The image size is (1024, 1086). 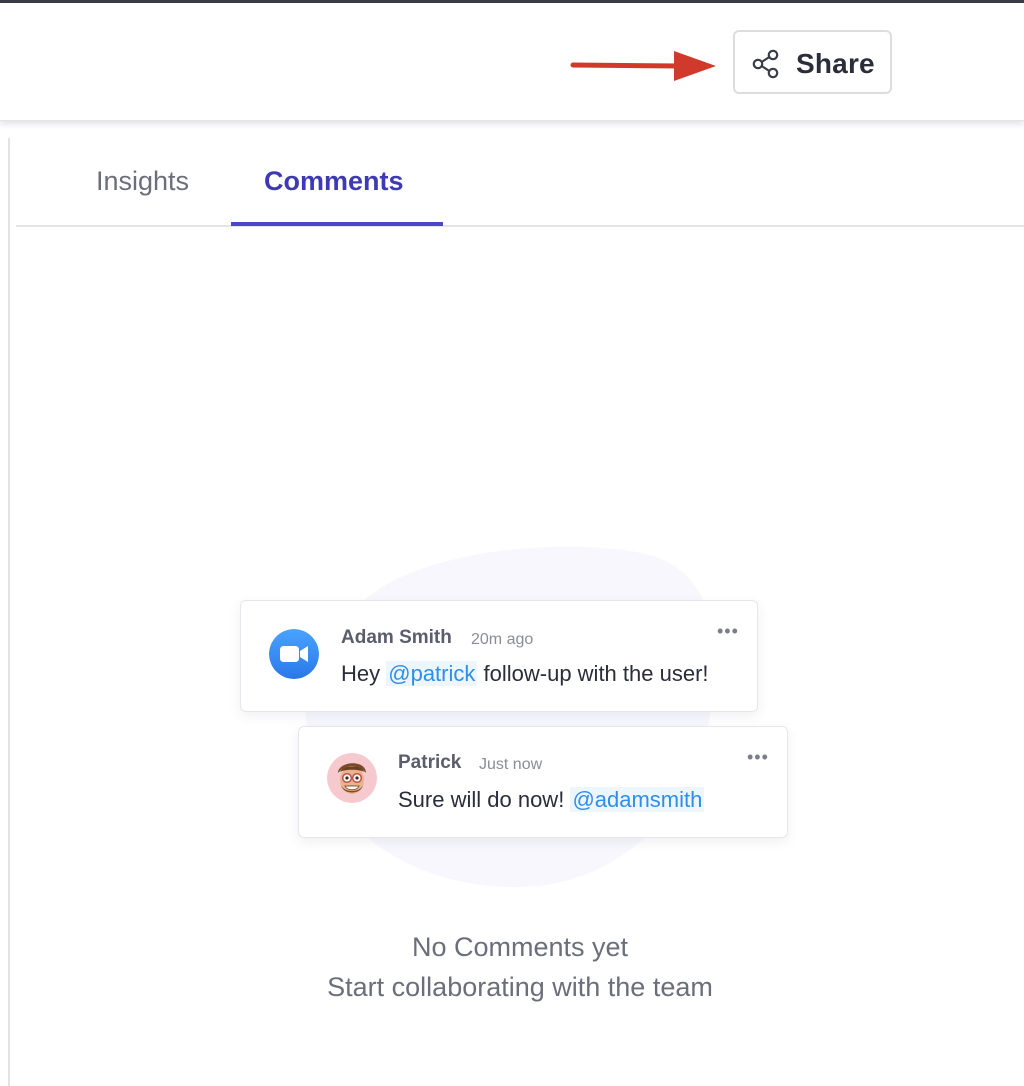 I want to click on comment-author: Adam Smith, so click(x=396, y=637).